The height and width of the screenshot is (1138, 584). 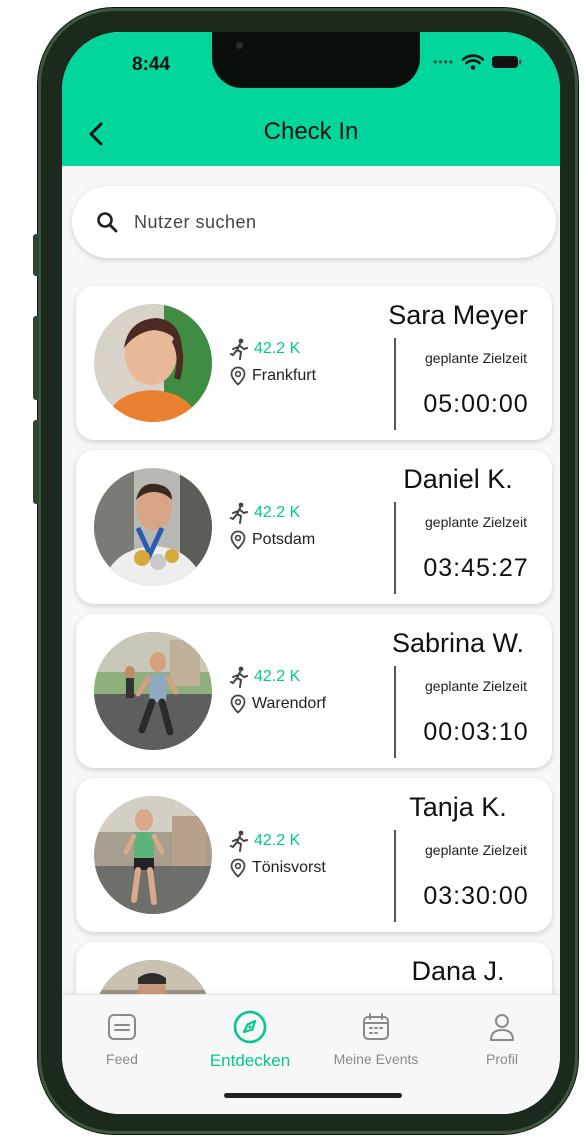 I want to click on volume-up-button, so click(x=36, y=358).